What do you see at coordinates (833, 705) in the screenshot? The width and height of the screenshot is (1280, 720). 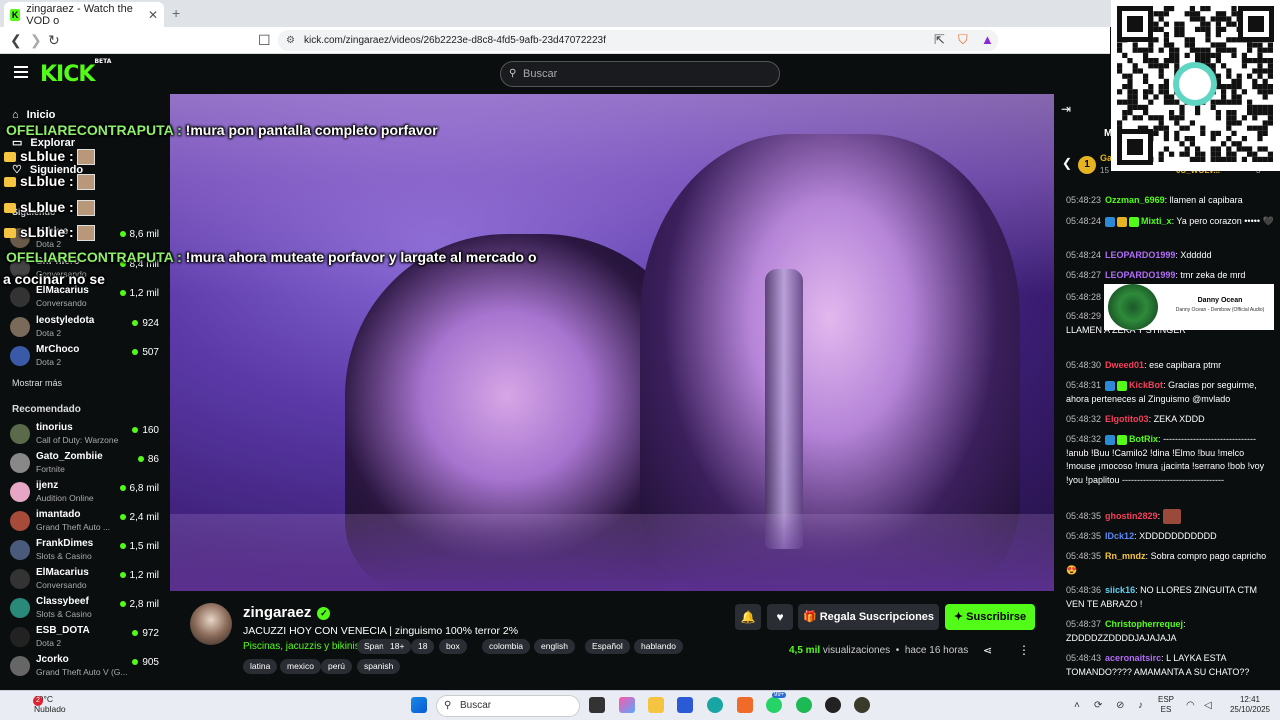 I see `obs-icon` at bounding box center [833, 705].